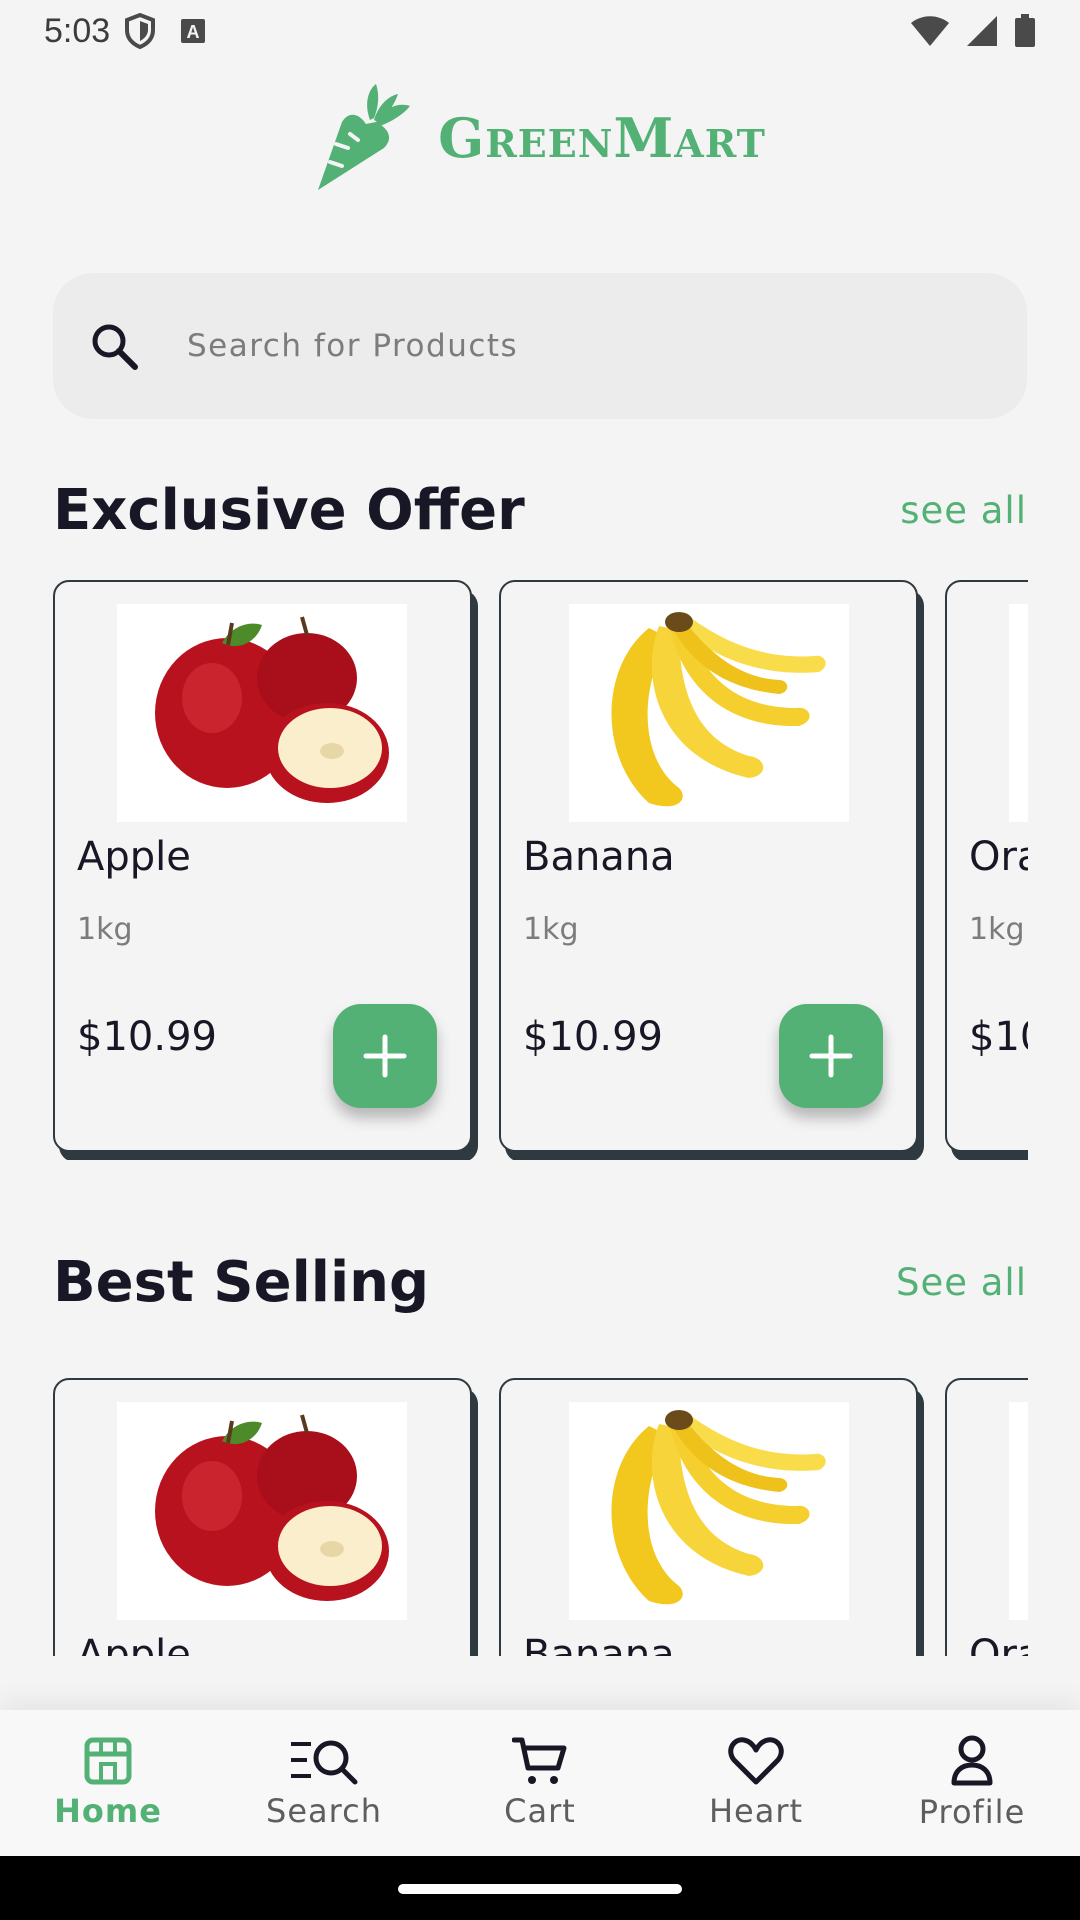 The width and height of the screenshot is (1080, 1920). I want to click on keyboard-a-icon: A, so click(193, 31).